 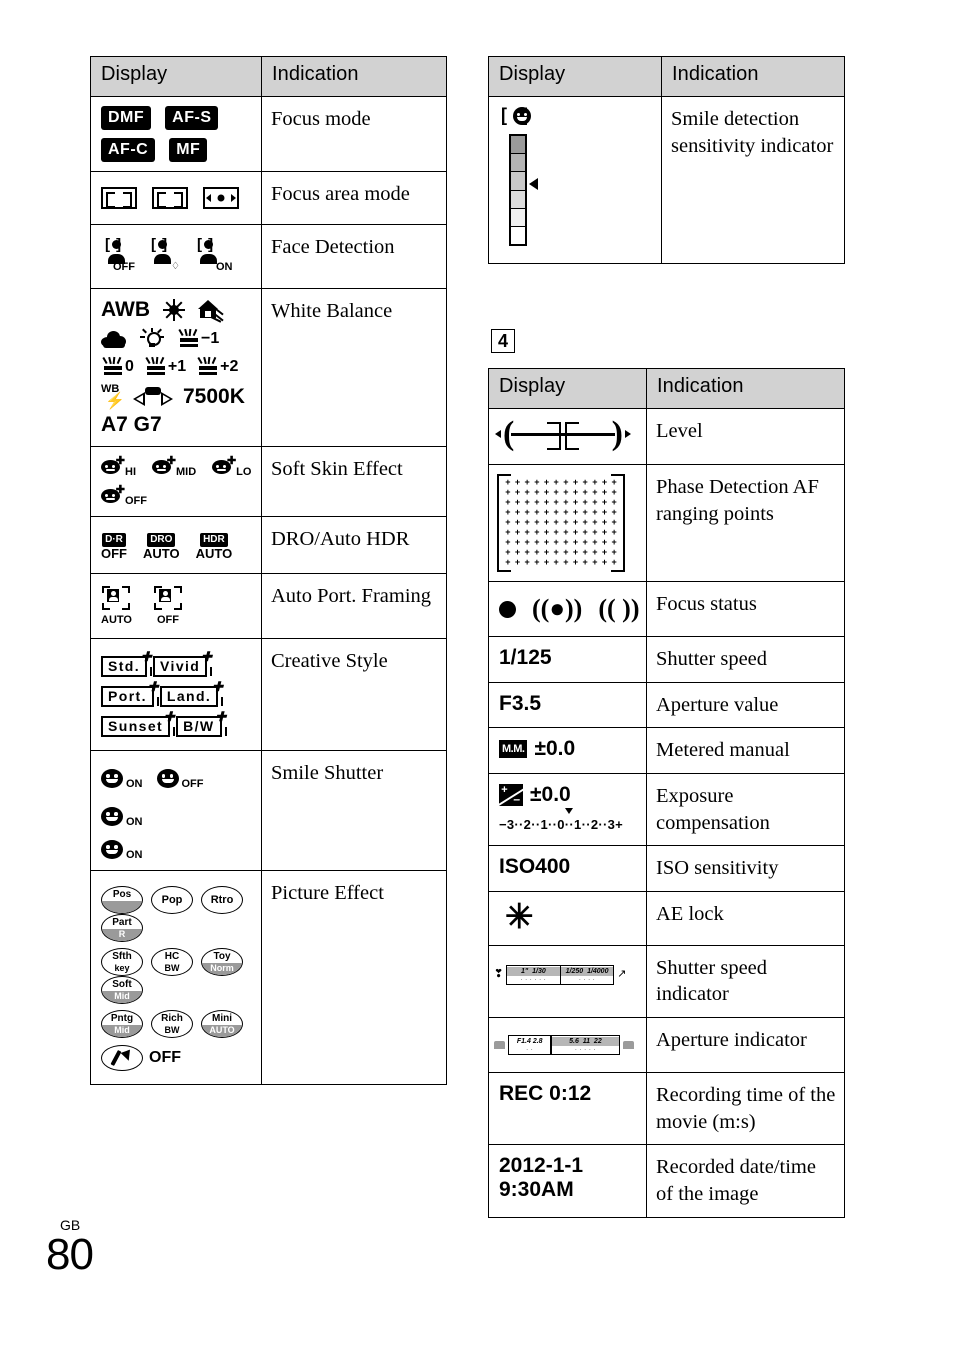 What do you see at coordinates (586, 1042) in the screenshot?
I see `ap-label-4: 11` at bounding box center [586, 1042].